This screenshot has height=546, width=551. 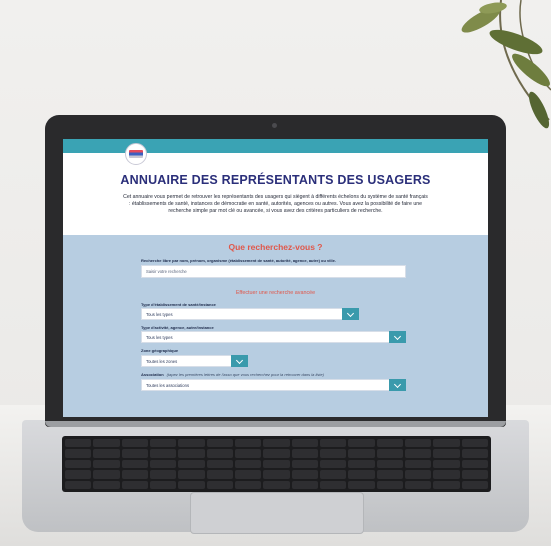 I want to click on type-etab-label: Type d'établissement de santé/instance, so click(x=178, y=304).